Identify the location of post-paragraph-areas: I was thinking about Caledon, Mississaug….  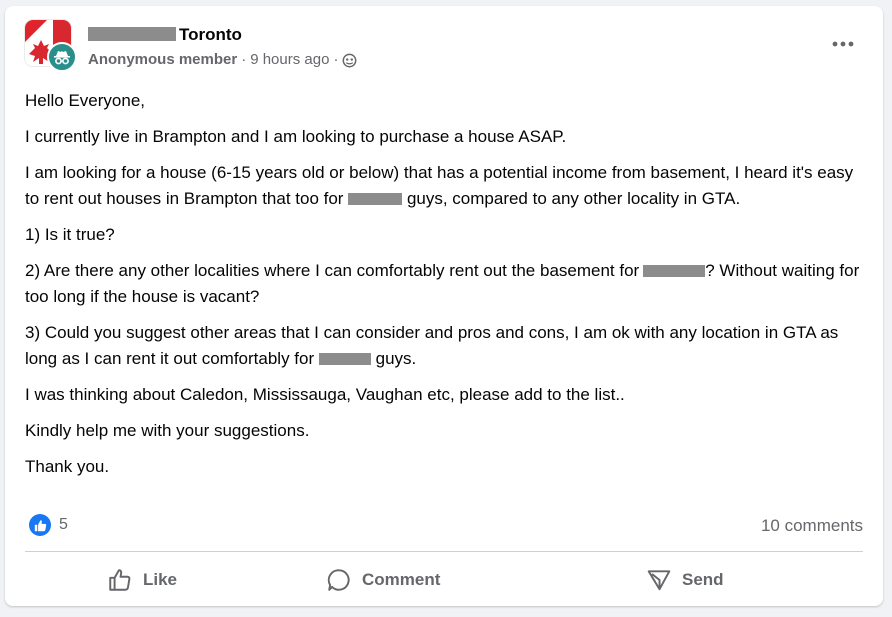
(325, 394).